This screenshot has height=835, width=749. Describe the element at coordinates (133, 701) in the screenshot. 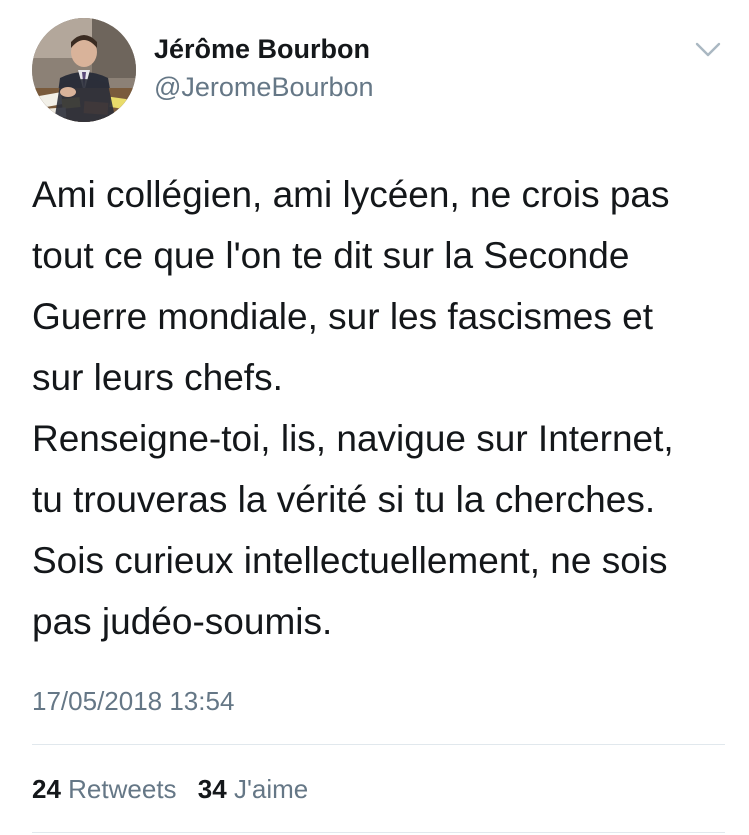

I see `tweet-timestamp: 17/05/2018 13:54` at that location.